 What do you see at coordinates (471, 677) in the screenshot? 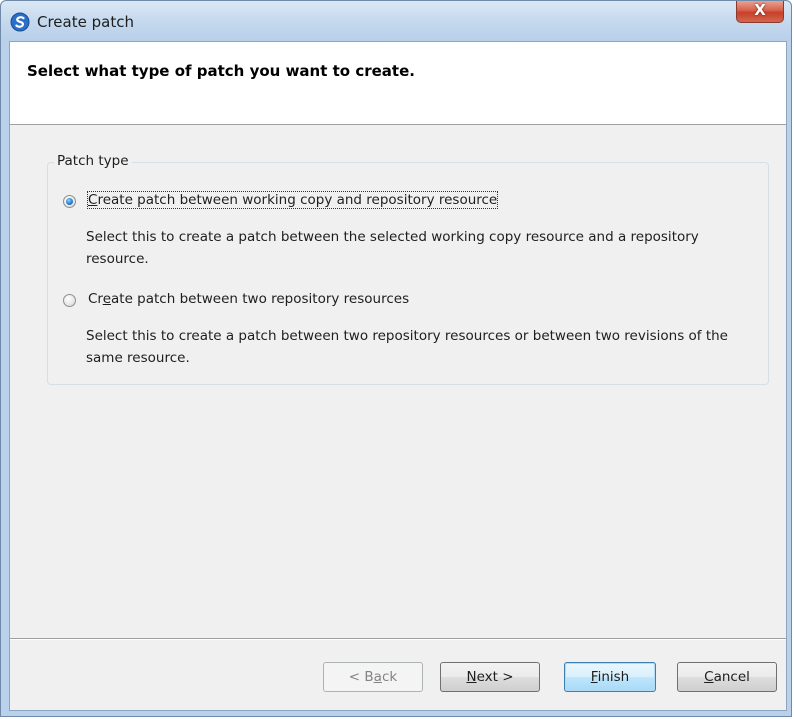
I see `next-label-mnemonic: N` at bounding box center [471, 677].